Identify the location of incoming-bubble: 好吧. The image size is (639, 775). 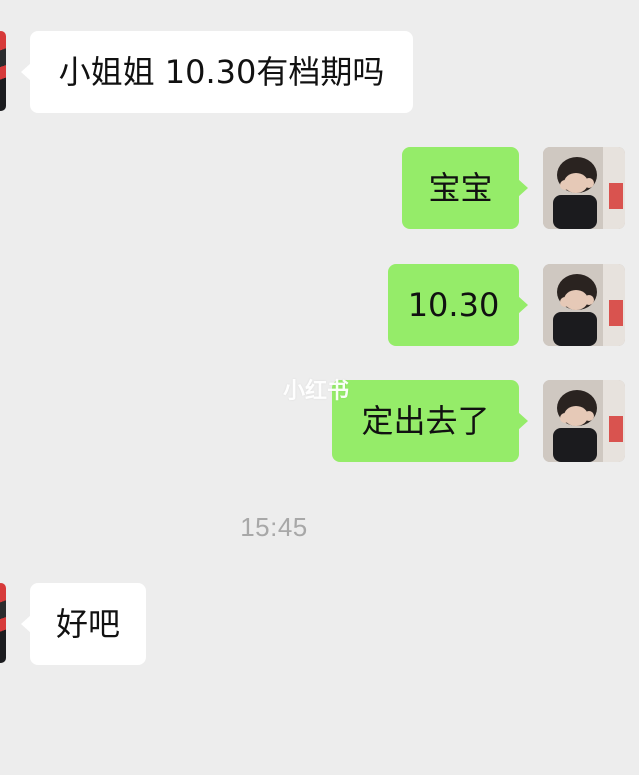
(88, 624).